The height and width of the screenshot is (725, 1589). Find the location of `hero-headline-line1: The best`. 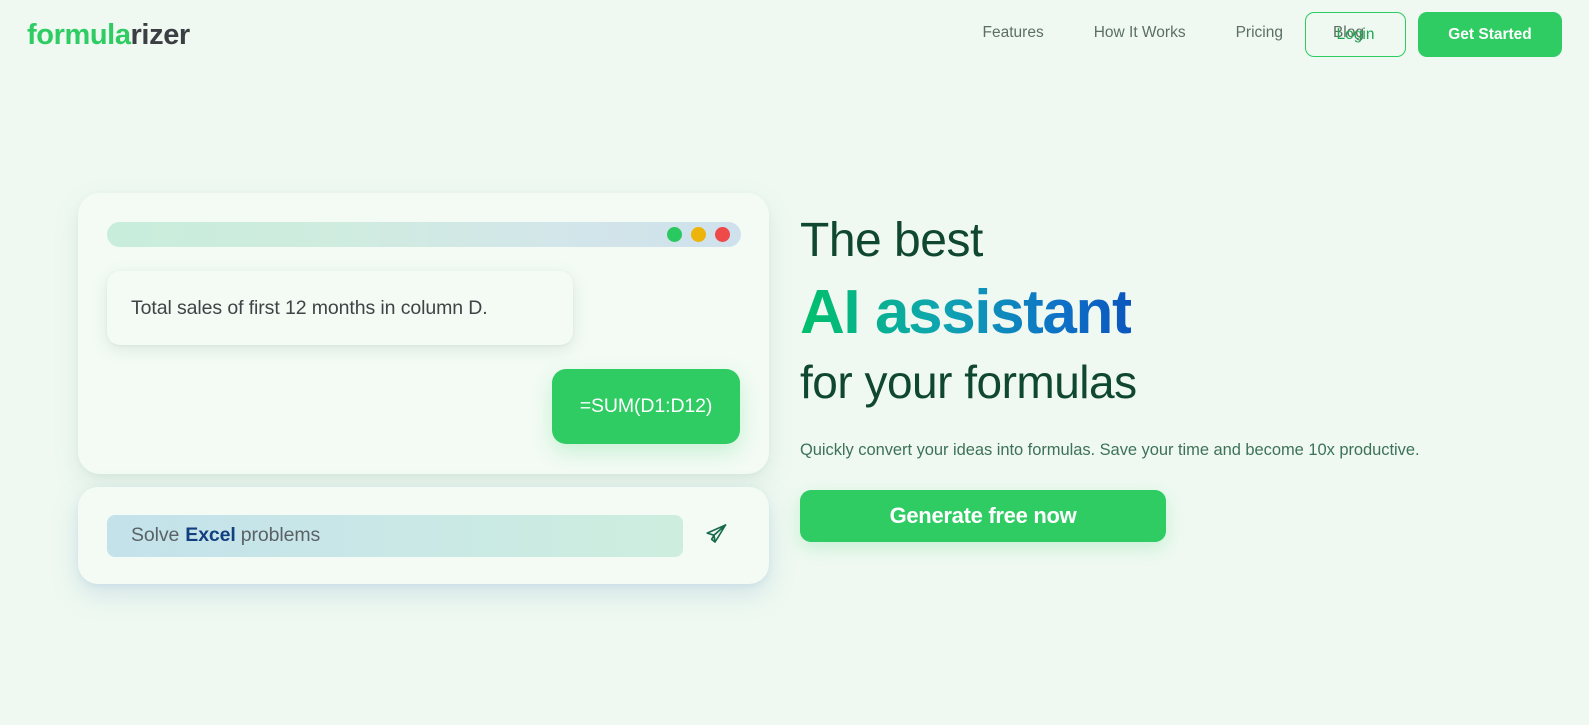

hero-headline-line1: The best is located at coordinates (891, 240).